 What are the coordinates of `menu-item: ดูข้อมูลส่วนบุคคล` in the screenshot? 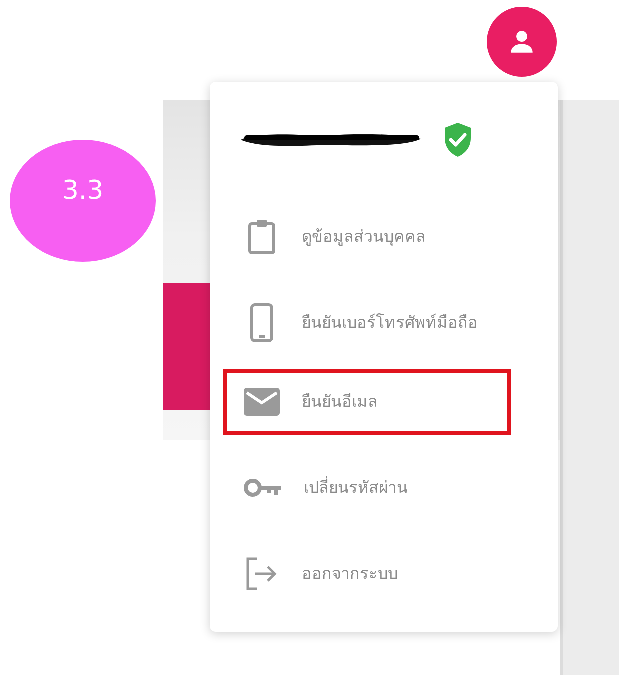 It's located at (383, 237).